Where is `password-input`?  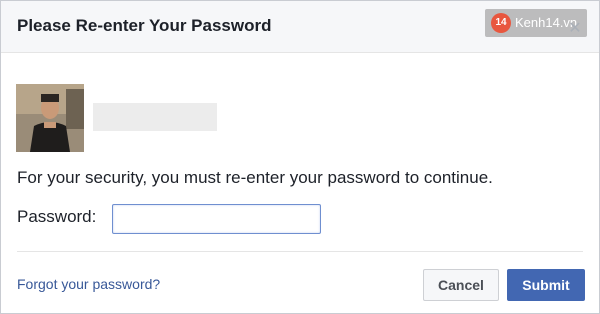 password-input is located at coordinates (216, 219).